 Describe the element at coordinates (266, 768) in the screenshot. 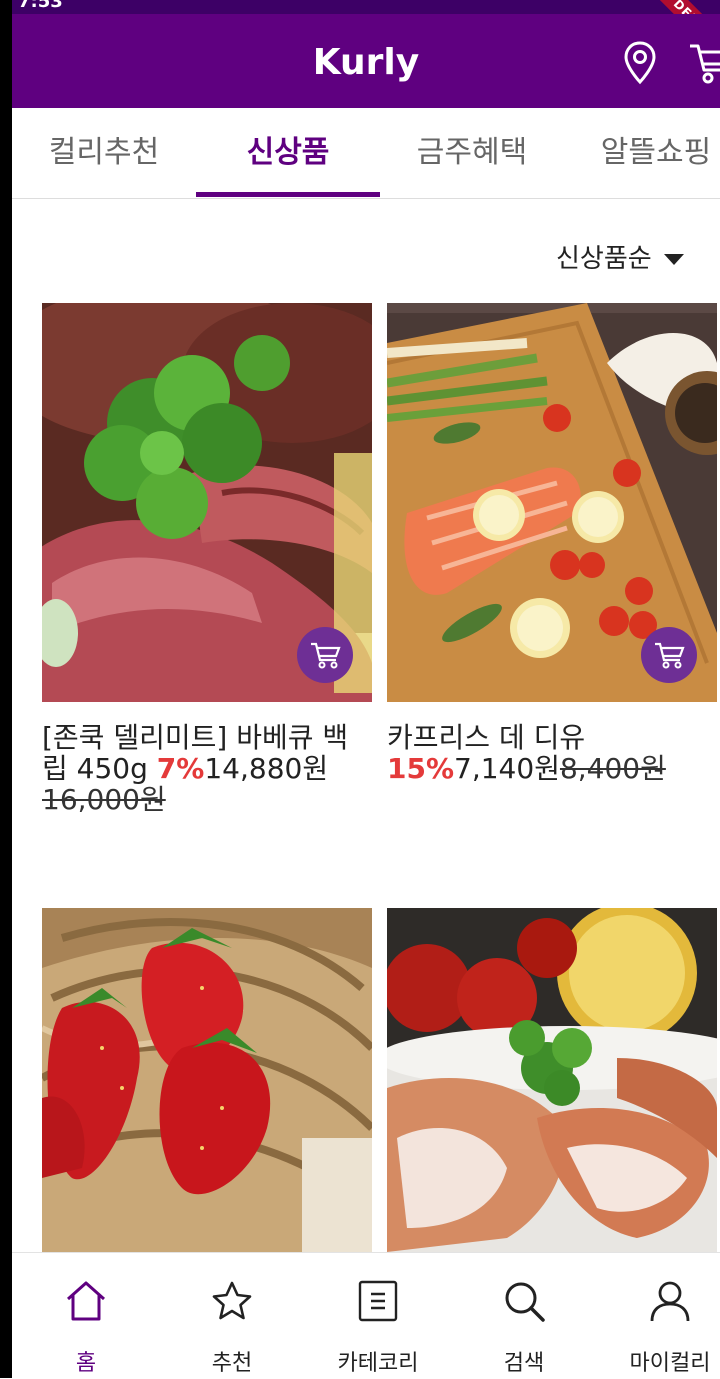

I see `sale-price: 14,880원` at that location.